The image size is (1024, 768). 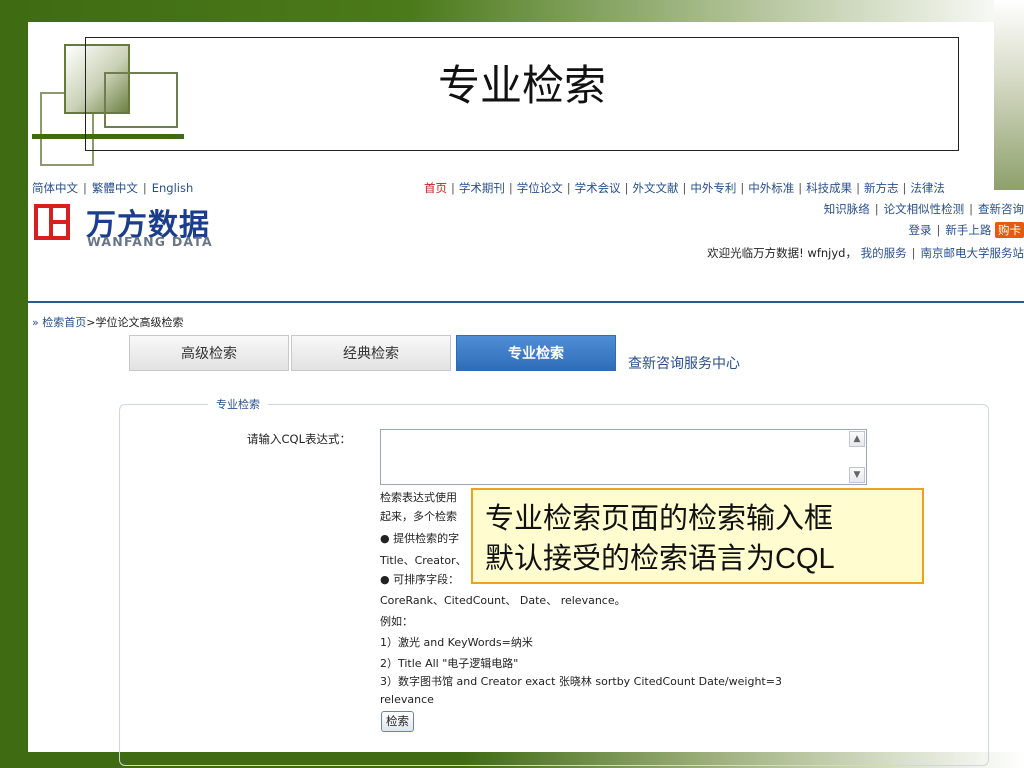 What do you see at coordinates (135, 322) in the screenshot?
I see `breadcrumb-current: >学位论文高级检索` at bounding box center [135, 322].